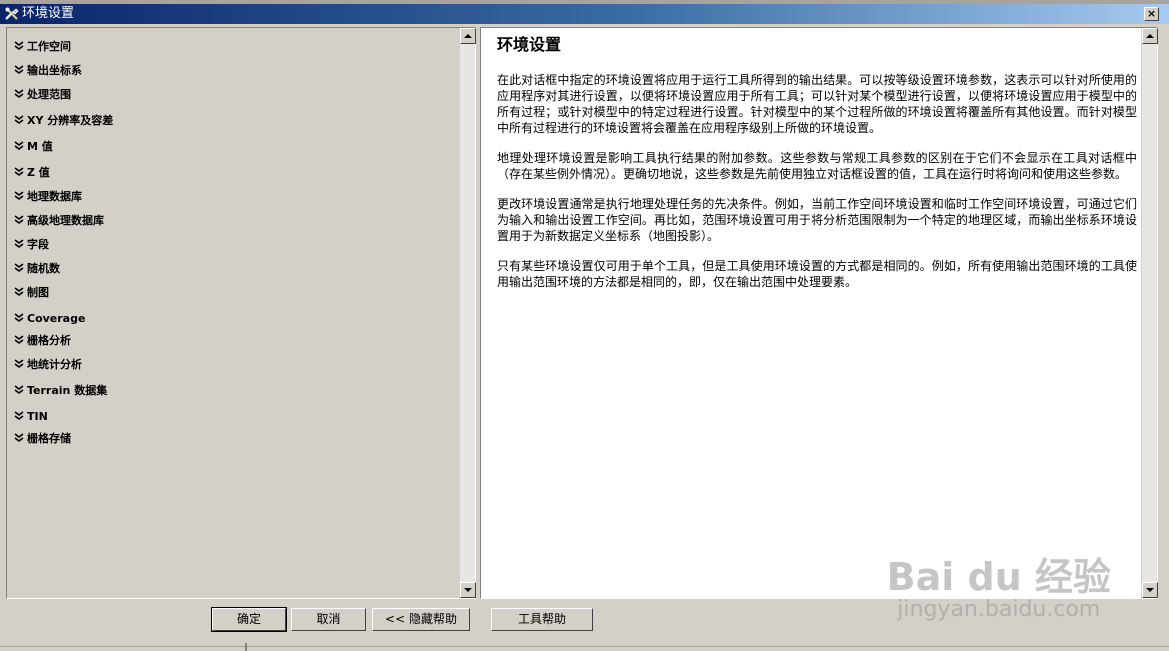 Image resolution: width=1169 pixels, height=651 pixels. I want to click on help-title: 环境设置, so click(529, 44).